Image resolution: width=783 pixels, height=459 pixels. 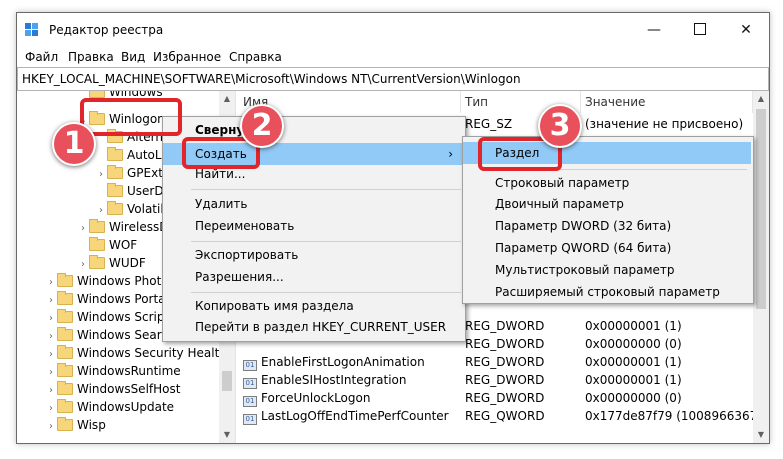 I want to click on step-badge-3: 3, so click(x=560, y=126).